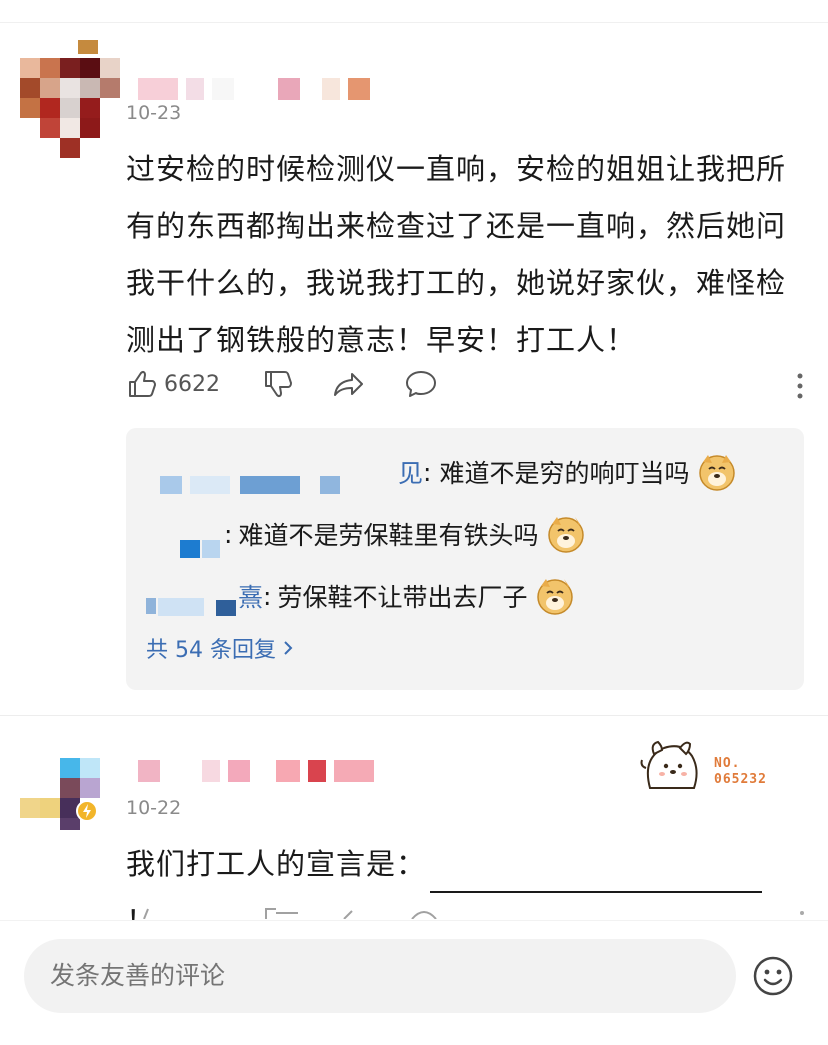 The height and width of the screenshot is (1045, 828). What do you see at coordinates (87, 811) in the screenshot?
I see `verified-lightning-icon` at bounding box center [87, 811].